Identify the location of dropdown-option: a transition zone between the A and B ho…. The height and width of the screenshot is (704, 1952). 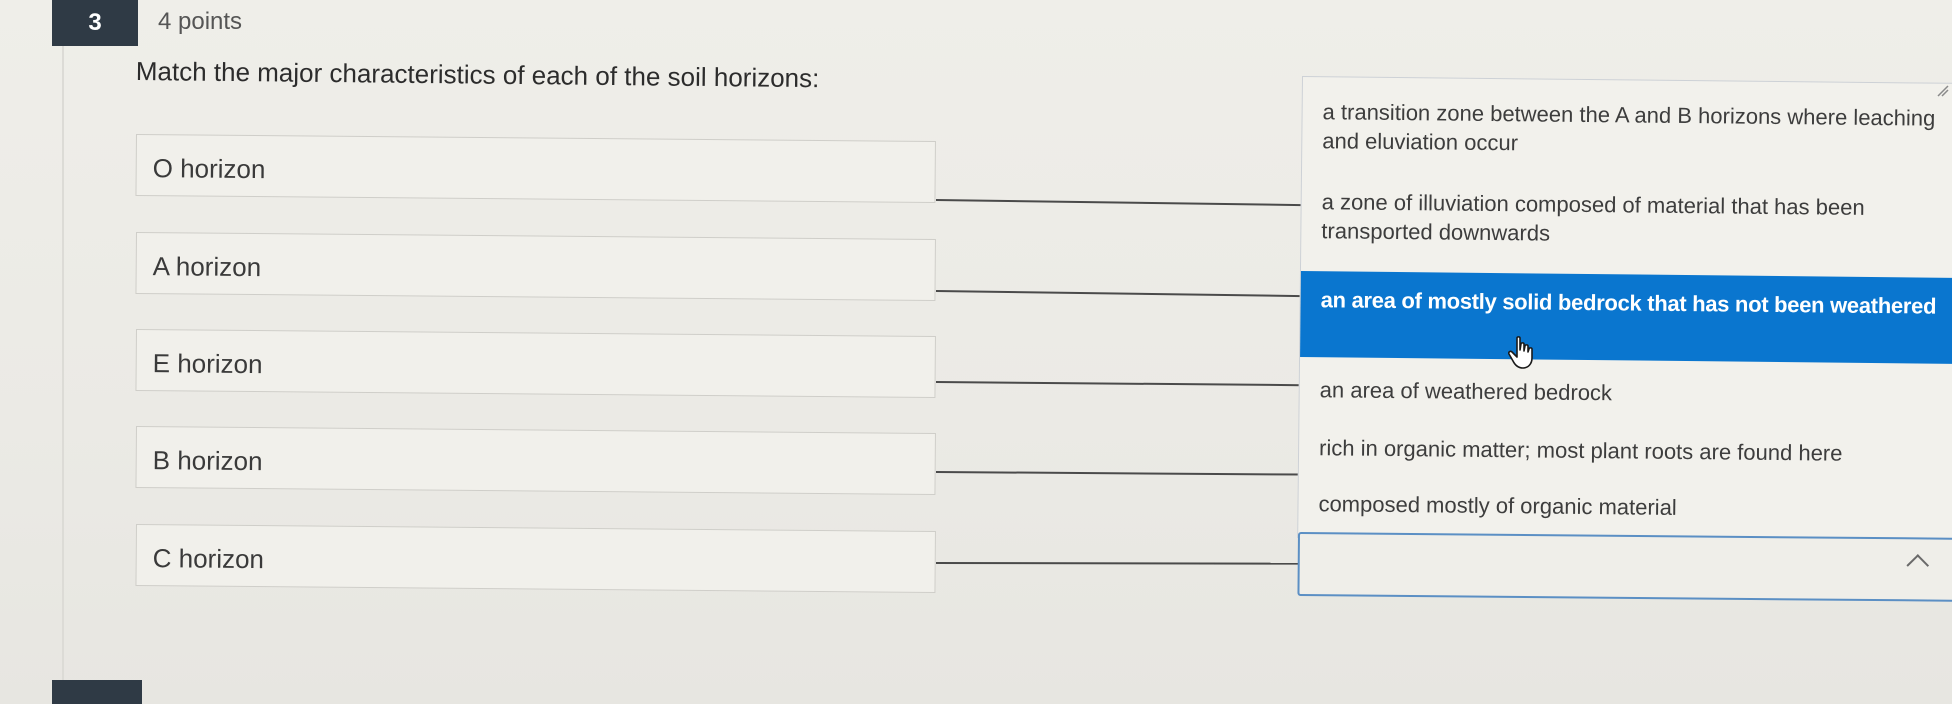
(1627, 129).